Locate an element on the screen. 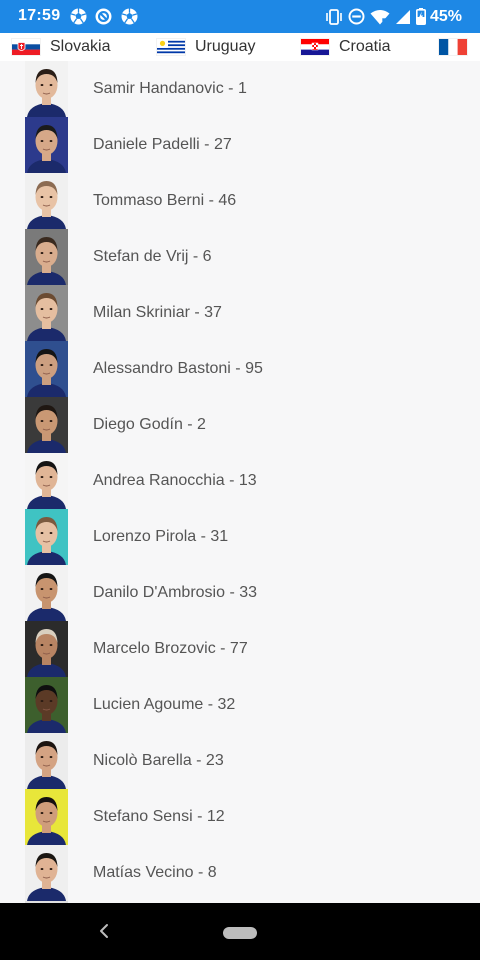 Image resolution: width=480 pixels, height=960 pixels. home-pill-button is located at coordinates (240, 933).